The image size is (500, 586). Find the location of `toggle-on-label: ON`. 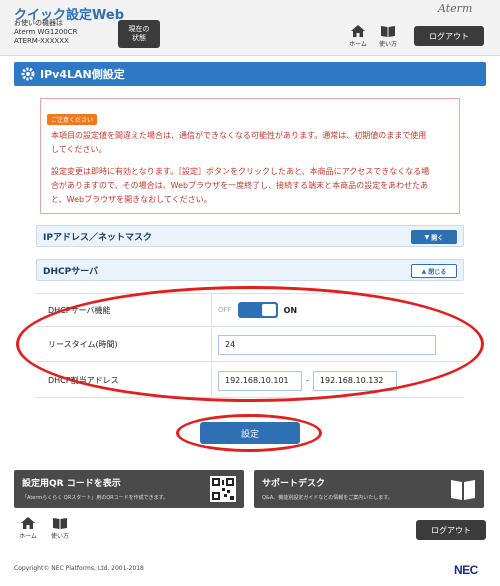

toggle-on-label: ON is located at coordinates (290, 310).